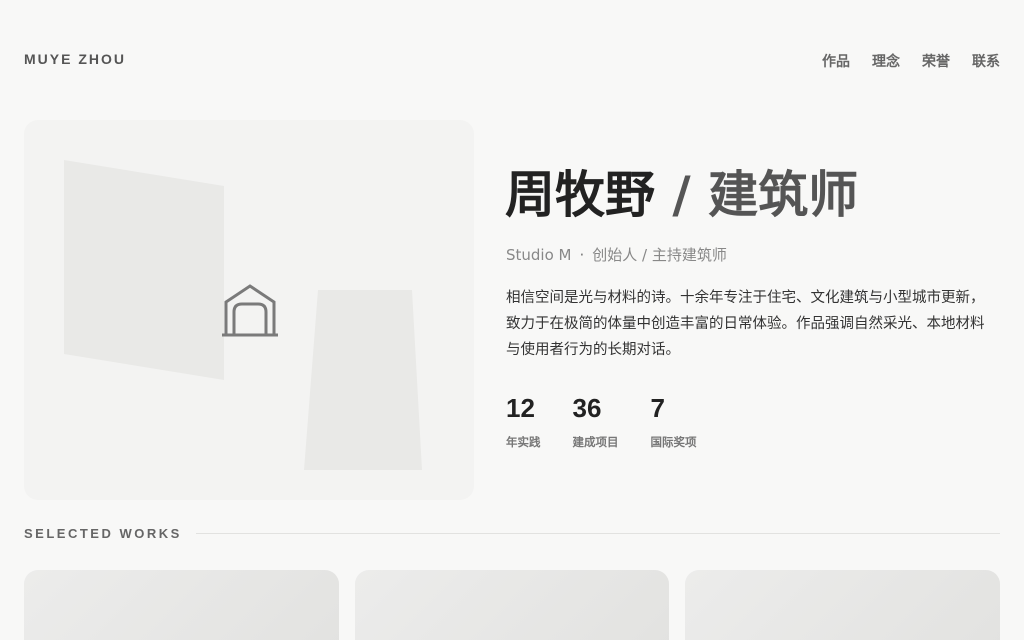 The image size is (1024, 640). Describe the element at coordinates (523, 442) in the screenshot. I see `stat-label: 年实践` at that location.